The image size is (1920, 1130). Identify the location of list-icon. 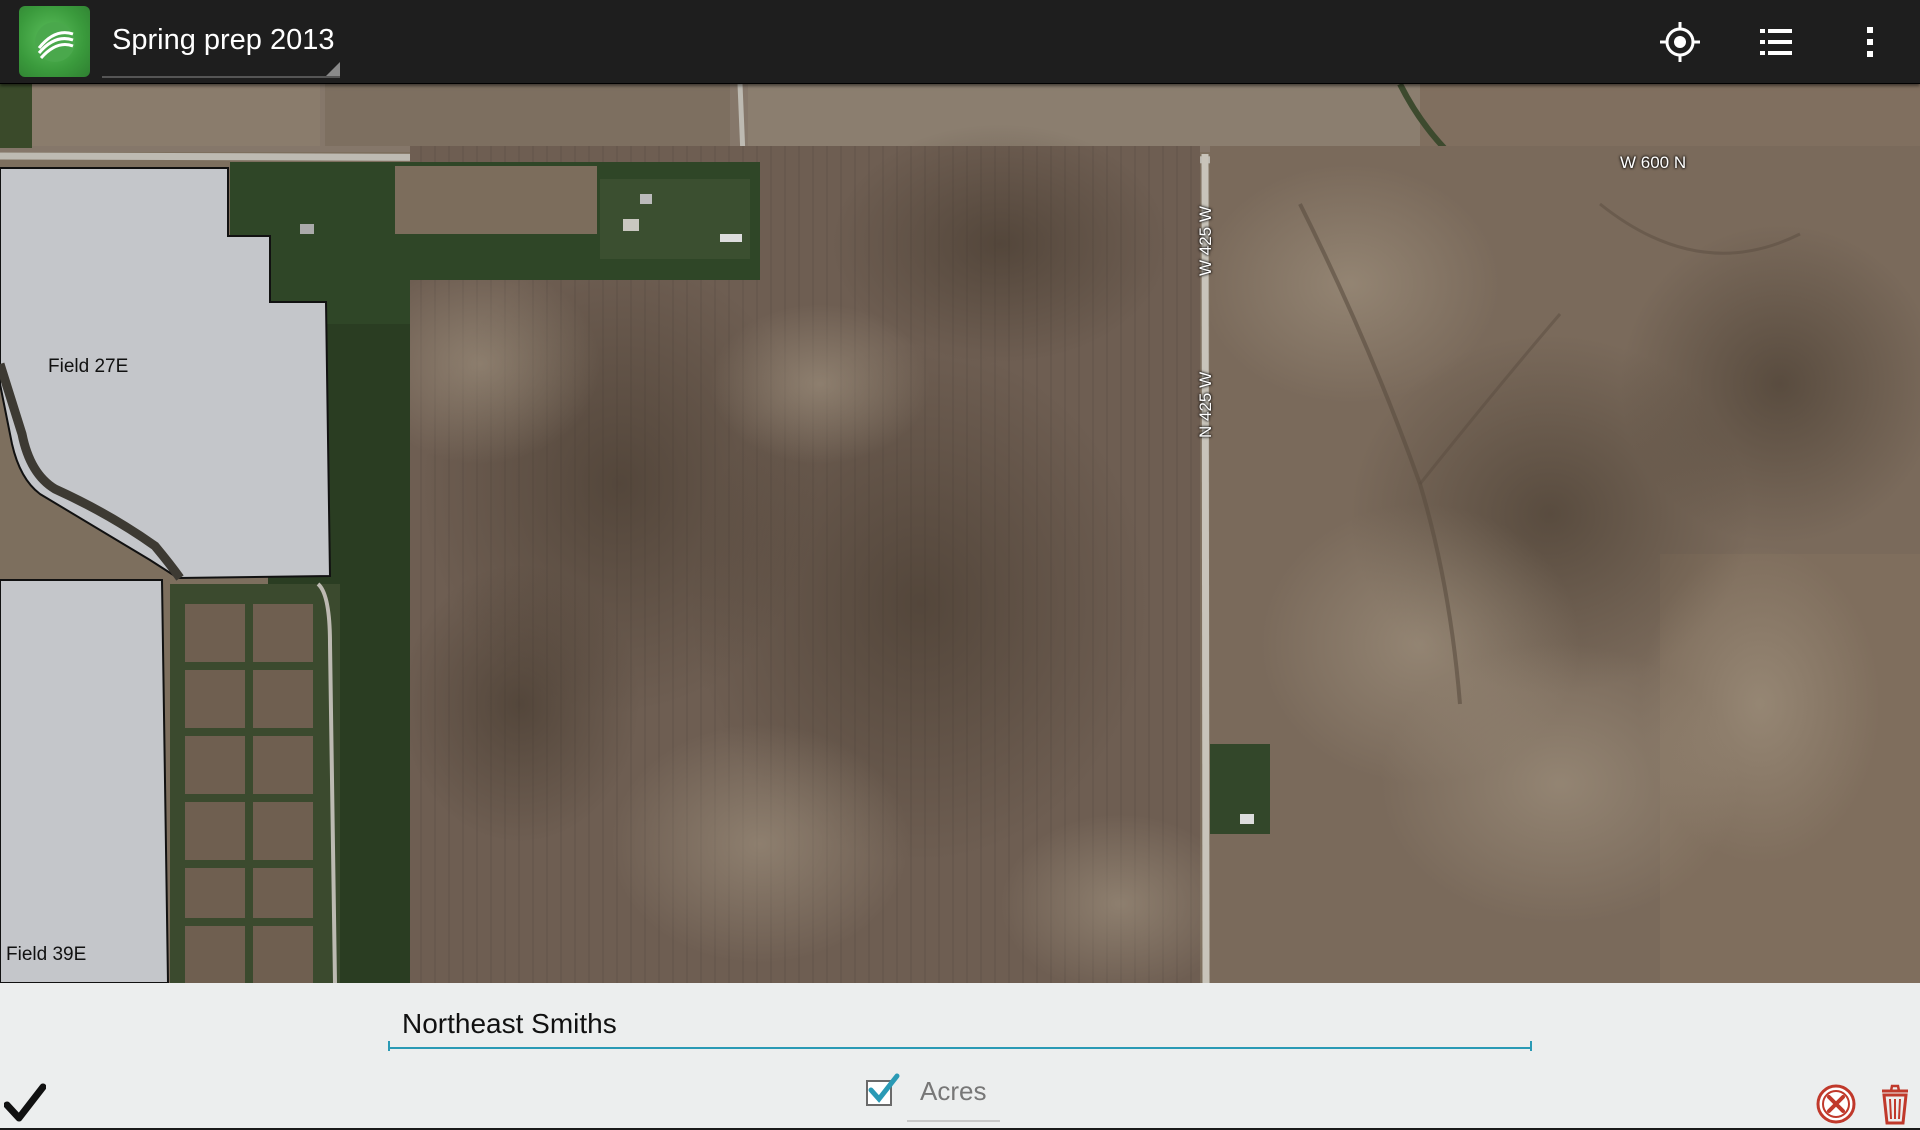
(1776, 42).